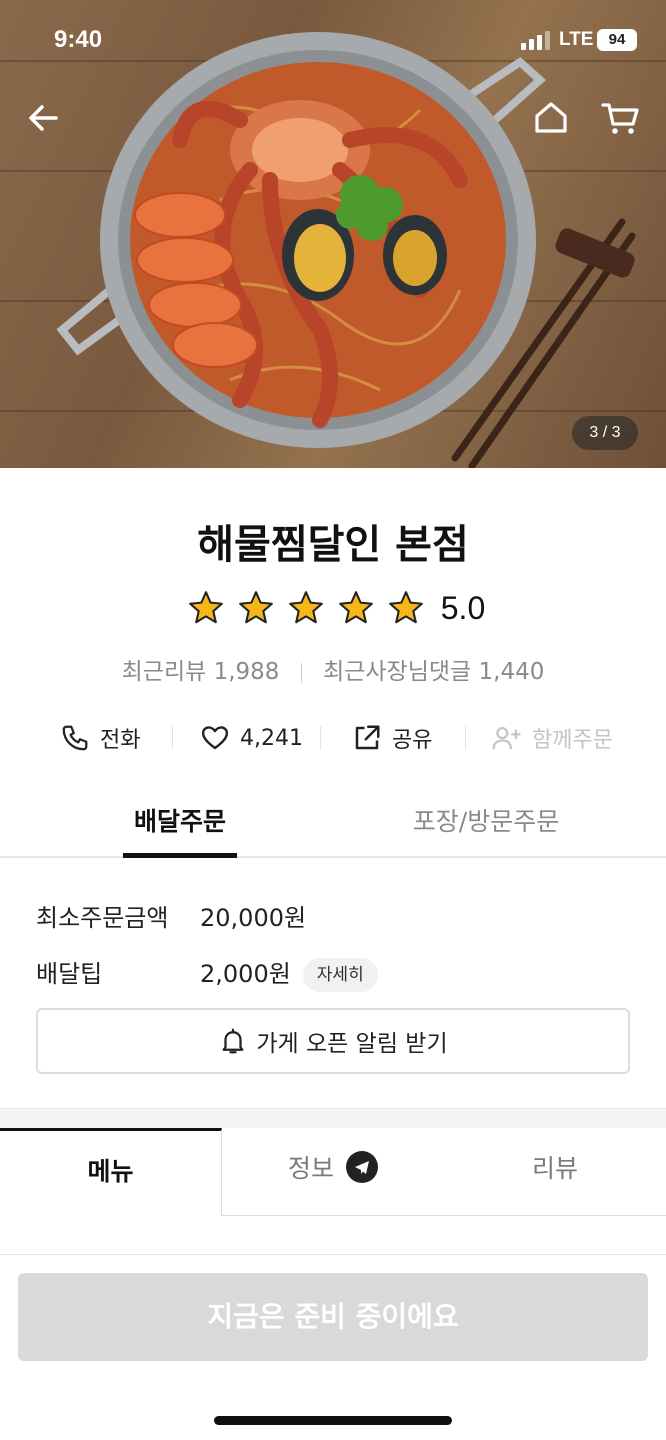 This screenshot has width=666, height=1440. I want to click on recent-reviews-label: 최근리뷰, so click(164, 672).